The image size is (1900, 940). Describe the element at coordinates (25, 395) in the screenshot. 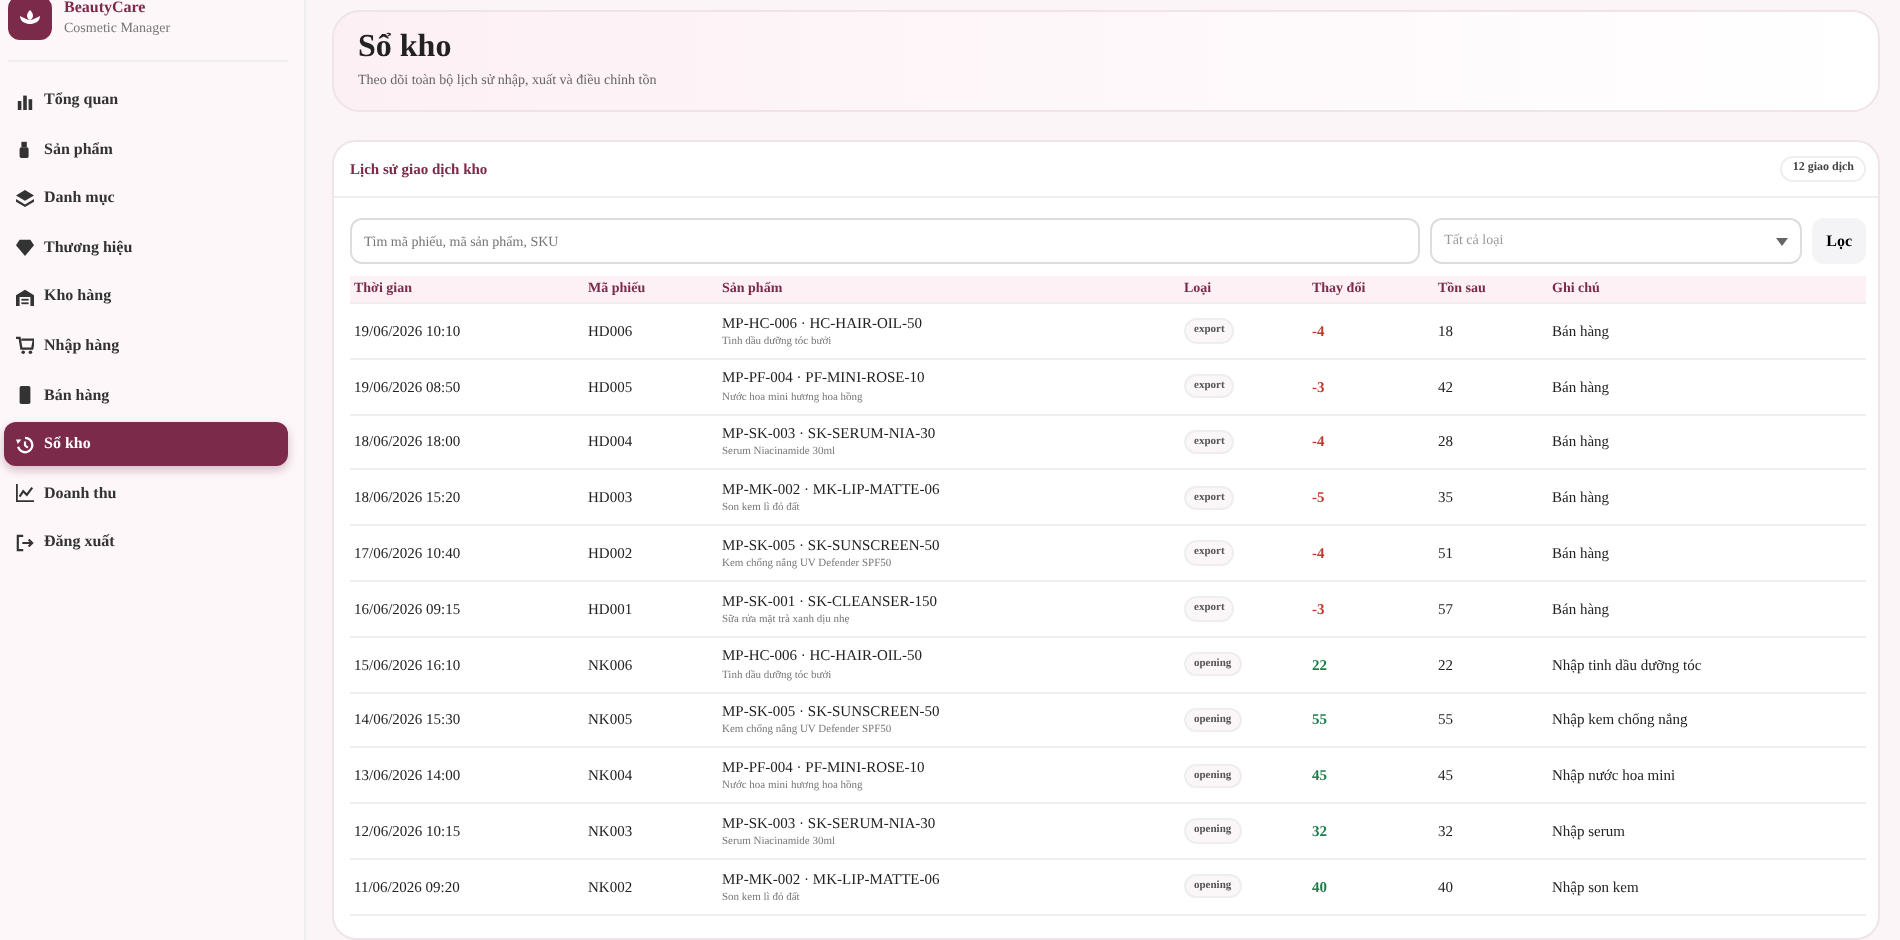

I see `receipt-icon` at that location.